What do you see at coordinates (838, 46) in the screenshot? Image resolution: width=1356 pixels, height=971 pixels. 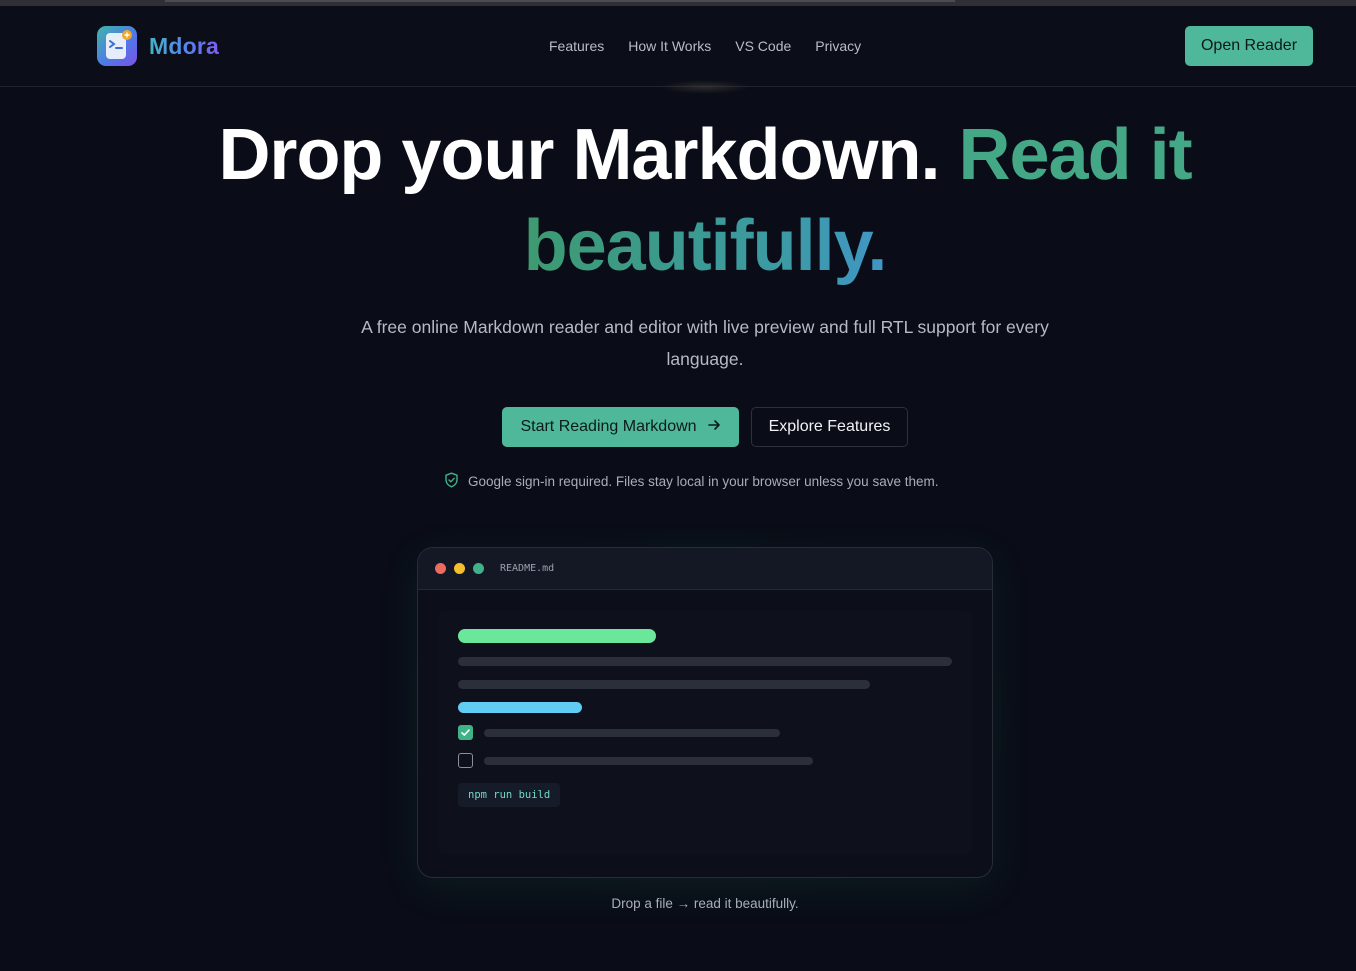 I see `nav-link-privacy: Privacy` at bounding box center [838, 46].